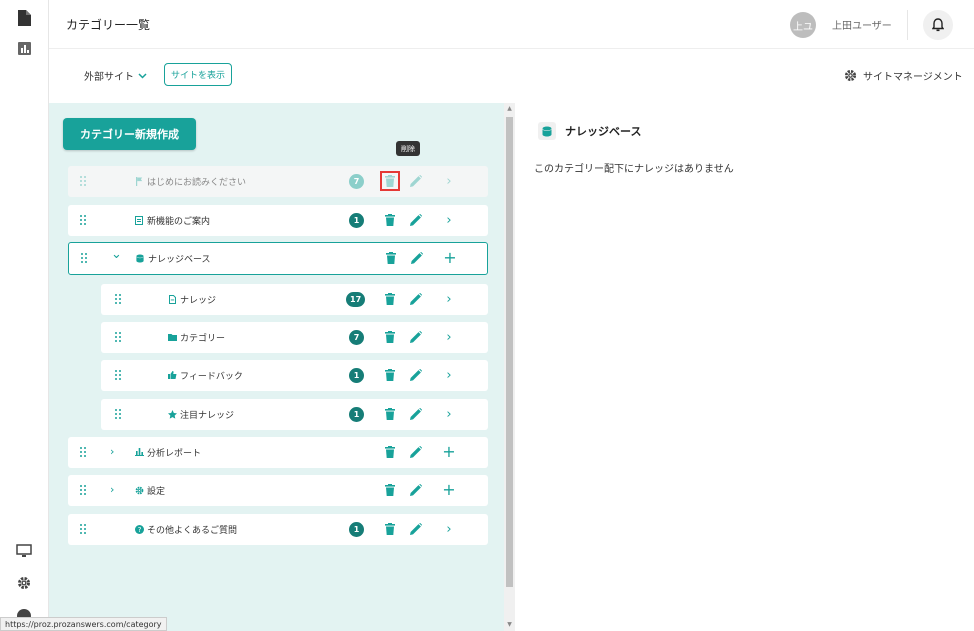 The height and width of the screenshot is (631, 974). Describe the element at coordinates (278, 258) in the screenshot. I see `category-row: ⌄ ナレッジベース +` at that location.